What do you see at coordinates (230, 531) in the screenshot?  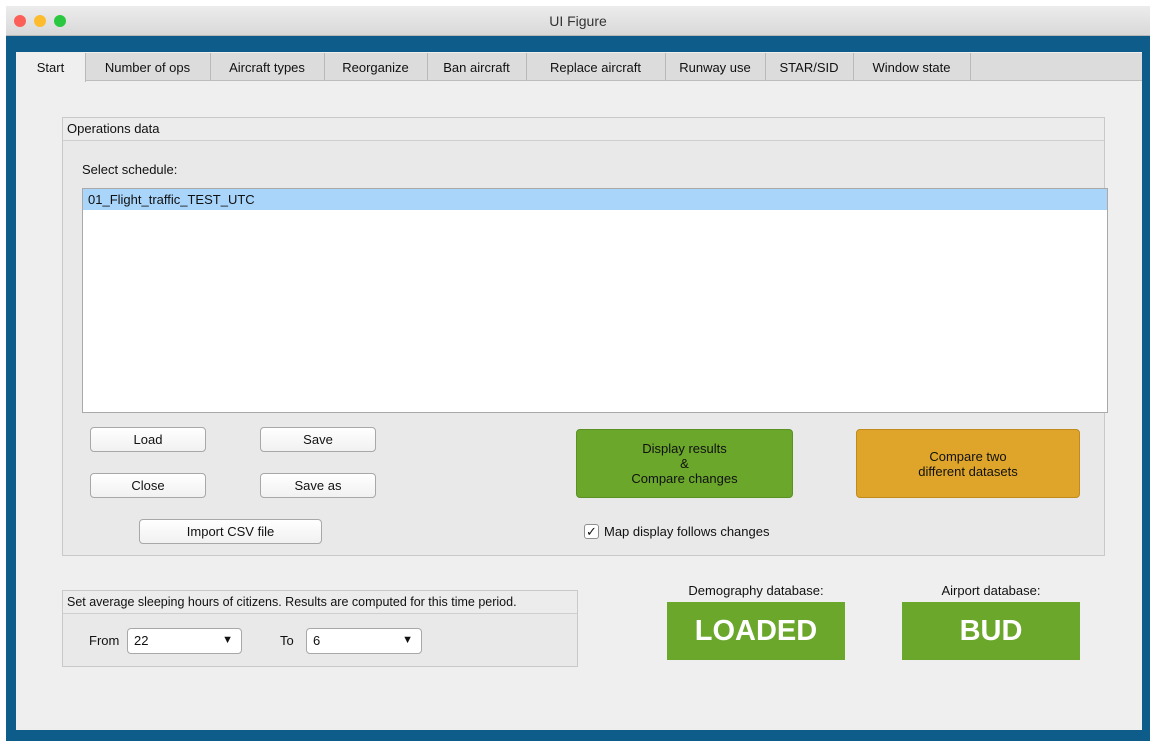 I see `import-csv-button: Import CSV file` at bounding box center [230, 531].